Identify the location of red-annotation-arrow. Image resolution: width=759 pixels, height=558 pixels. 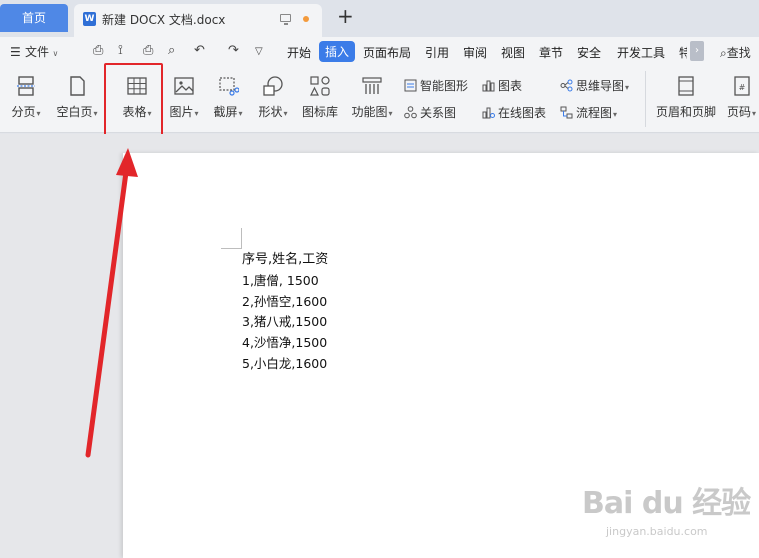
(111, 303).